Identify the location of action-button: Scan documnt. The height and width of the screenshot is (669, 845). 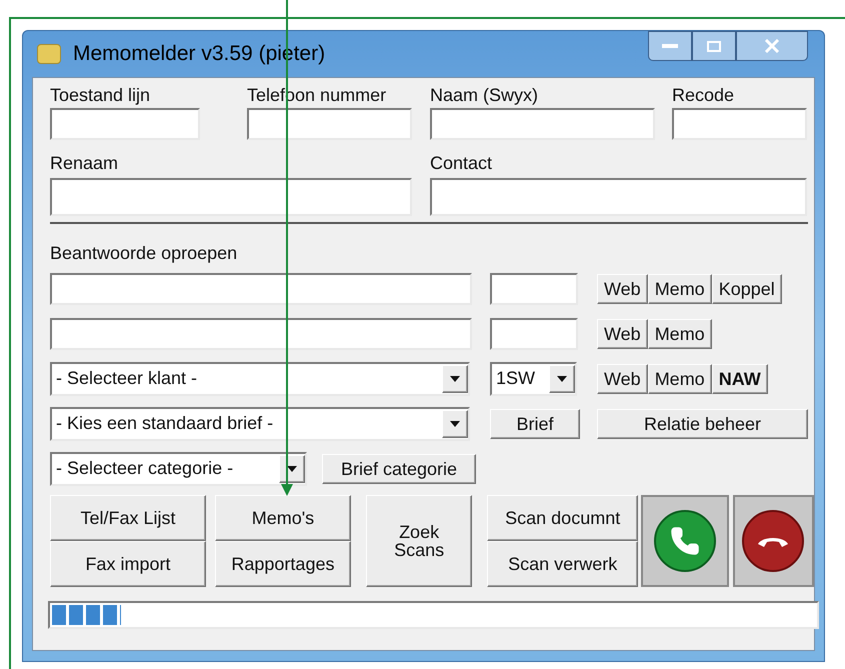
(562, 518).